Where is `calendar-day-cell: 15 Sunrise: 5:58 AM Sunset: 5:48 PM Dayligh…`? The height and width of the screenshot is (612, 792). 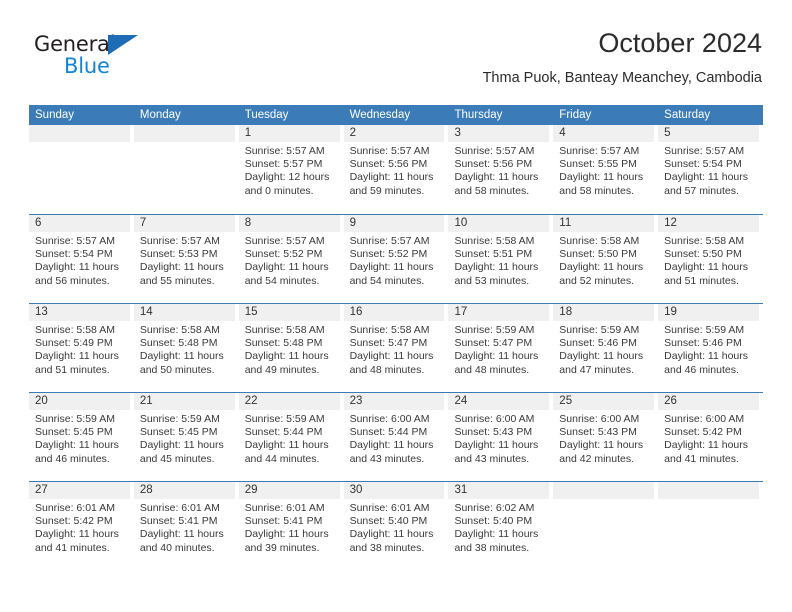
calendar-day-cell: 15 Sunrise: 5:58 AM Sunset: 5:48 PM Dayligh… is located at coordinates (291, 348).